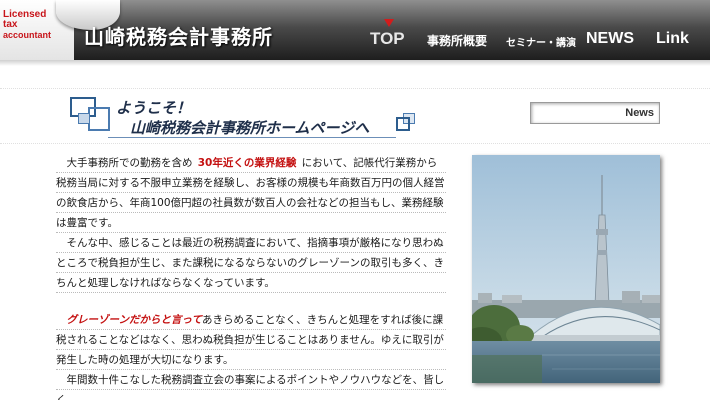 This screenshot has height=400, width=710. I want to click on header-divider, so click(355, 63).